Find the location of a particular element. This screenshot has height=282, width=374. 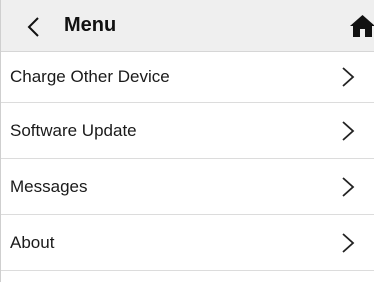

back-button is located at coordinates (35, 27).